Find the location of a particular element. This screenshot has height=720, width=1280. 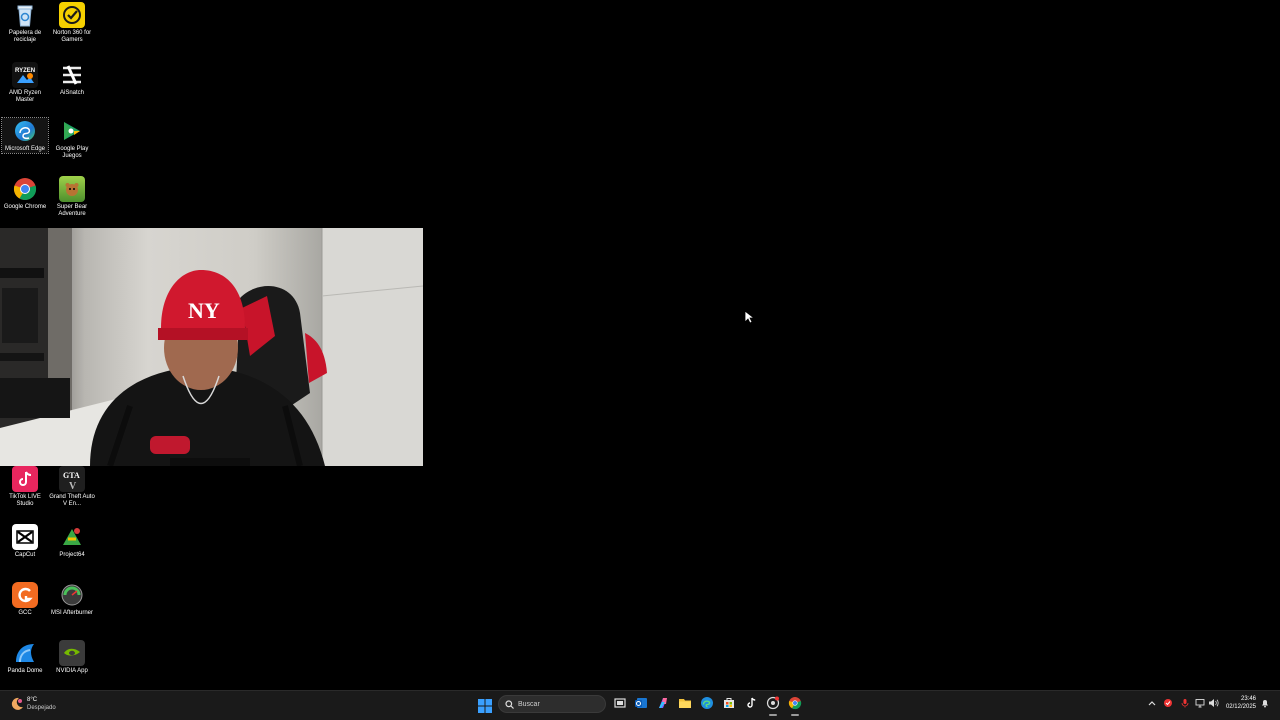

tray-overflow-button is located at coordinates (1152, 704).